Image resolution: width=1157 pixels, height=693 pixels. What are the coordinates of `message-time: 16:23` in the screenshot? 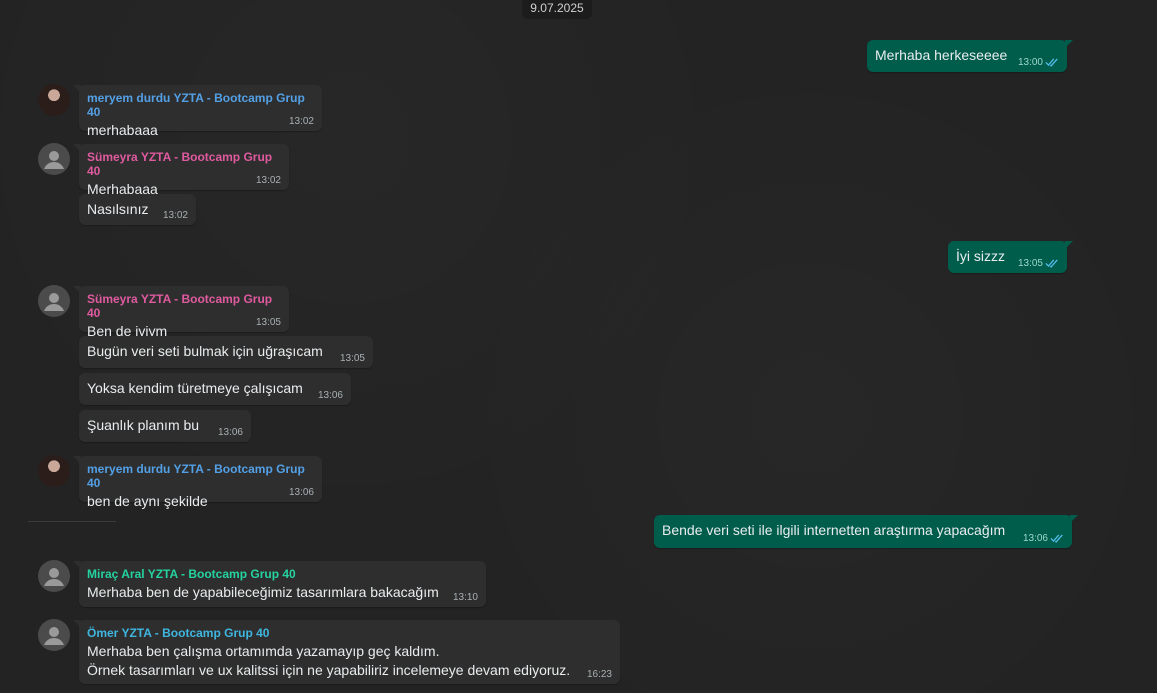 It's located at (599, 674).